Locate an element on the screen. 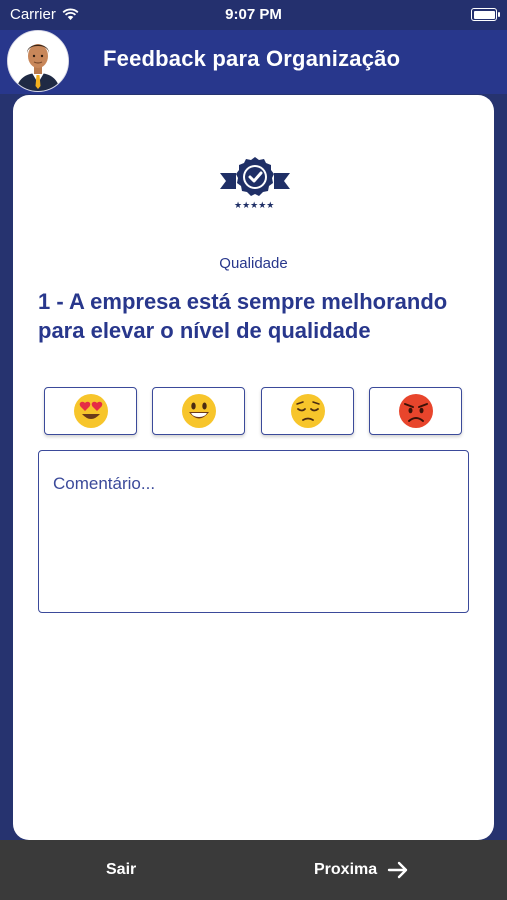 The image size is (507, 900). status-time: 9:07 PM is located at coordinates (253, 14).